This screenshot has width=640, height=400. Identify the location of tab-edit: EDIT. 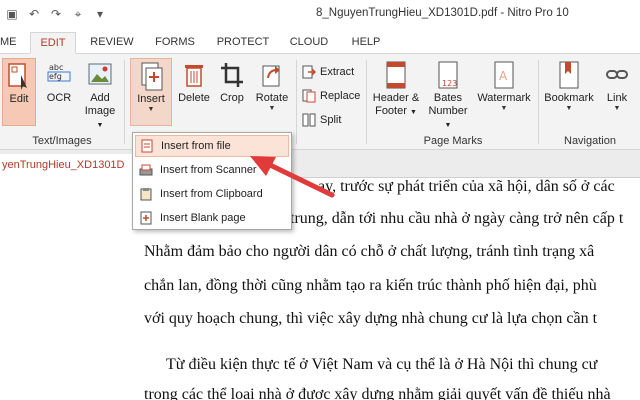
(53, 43).